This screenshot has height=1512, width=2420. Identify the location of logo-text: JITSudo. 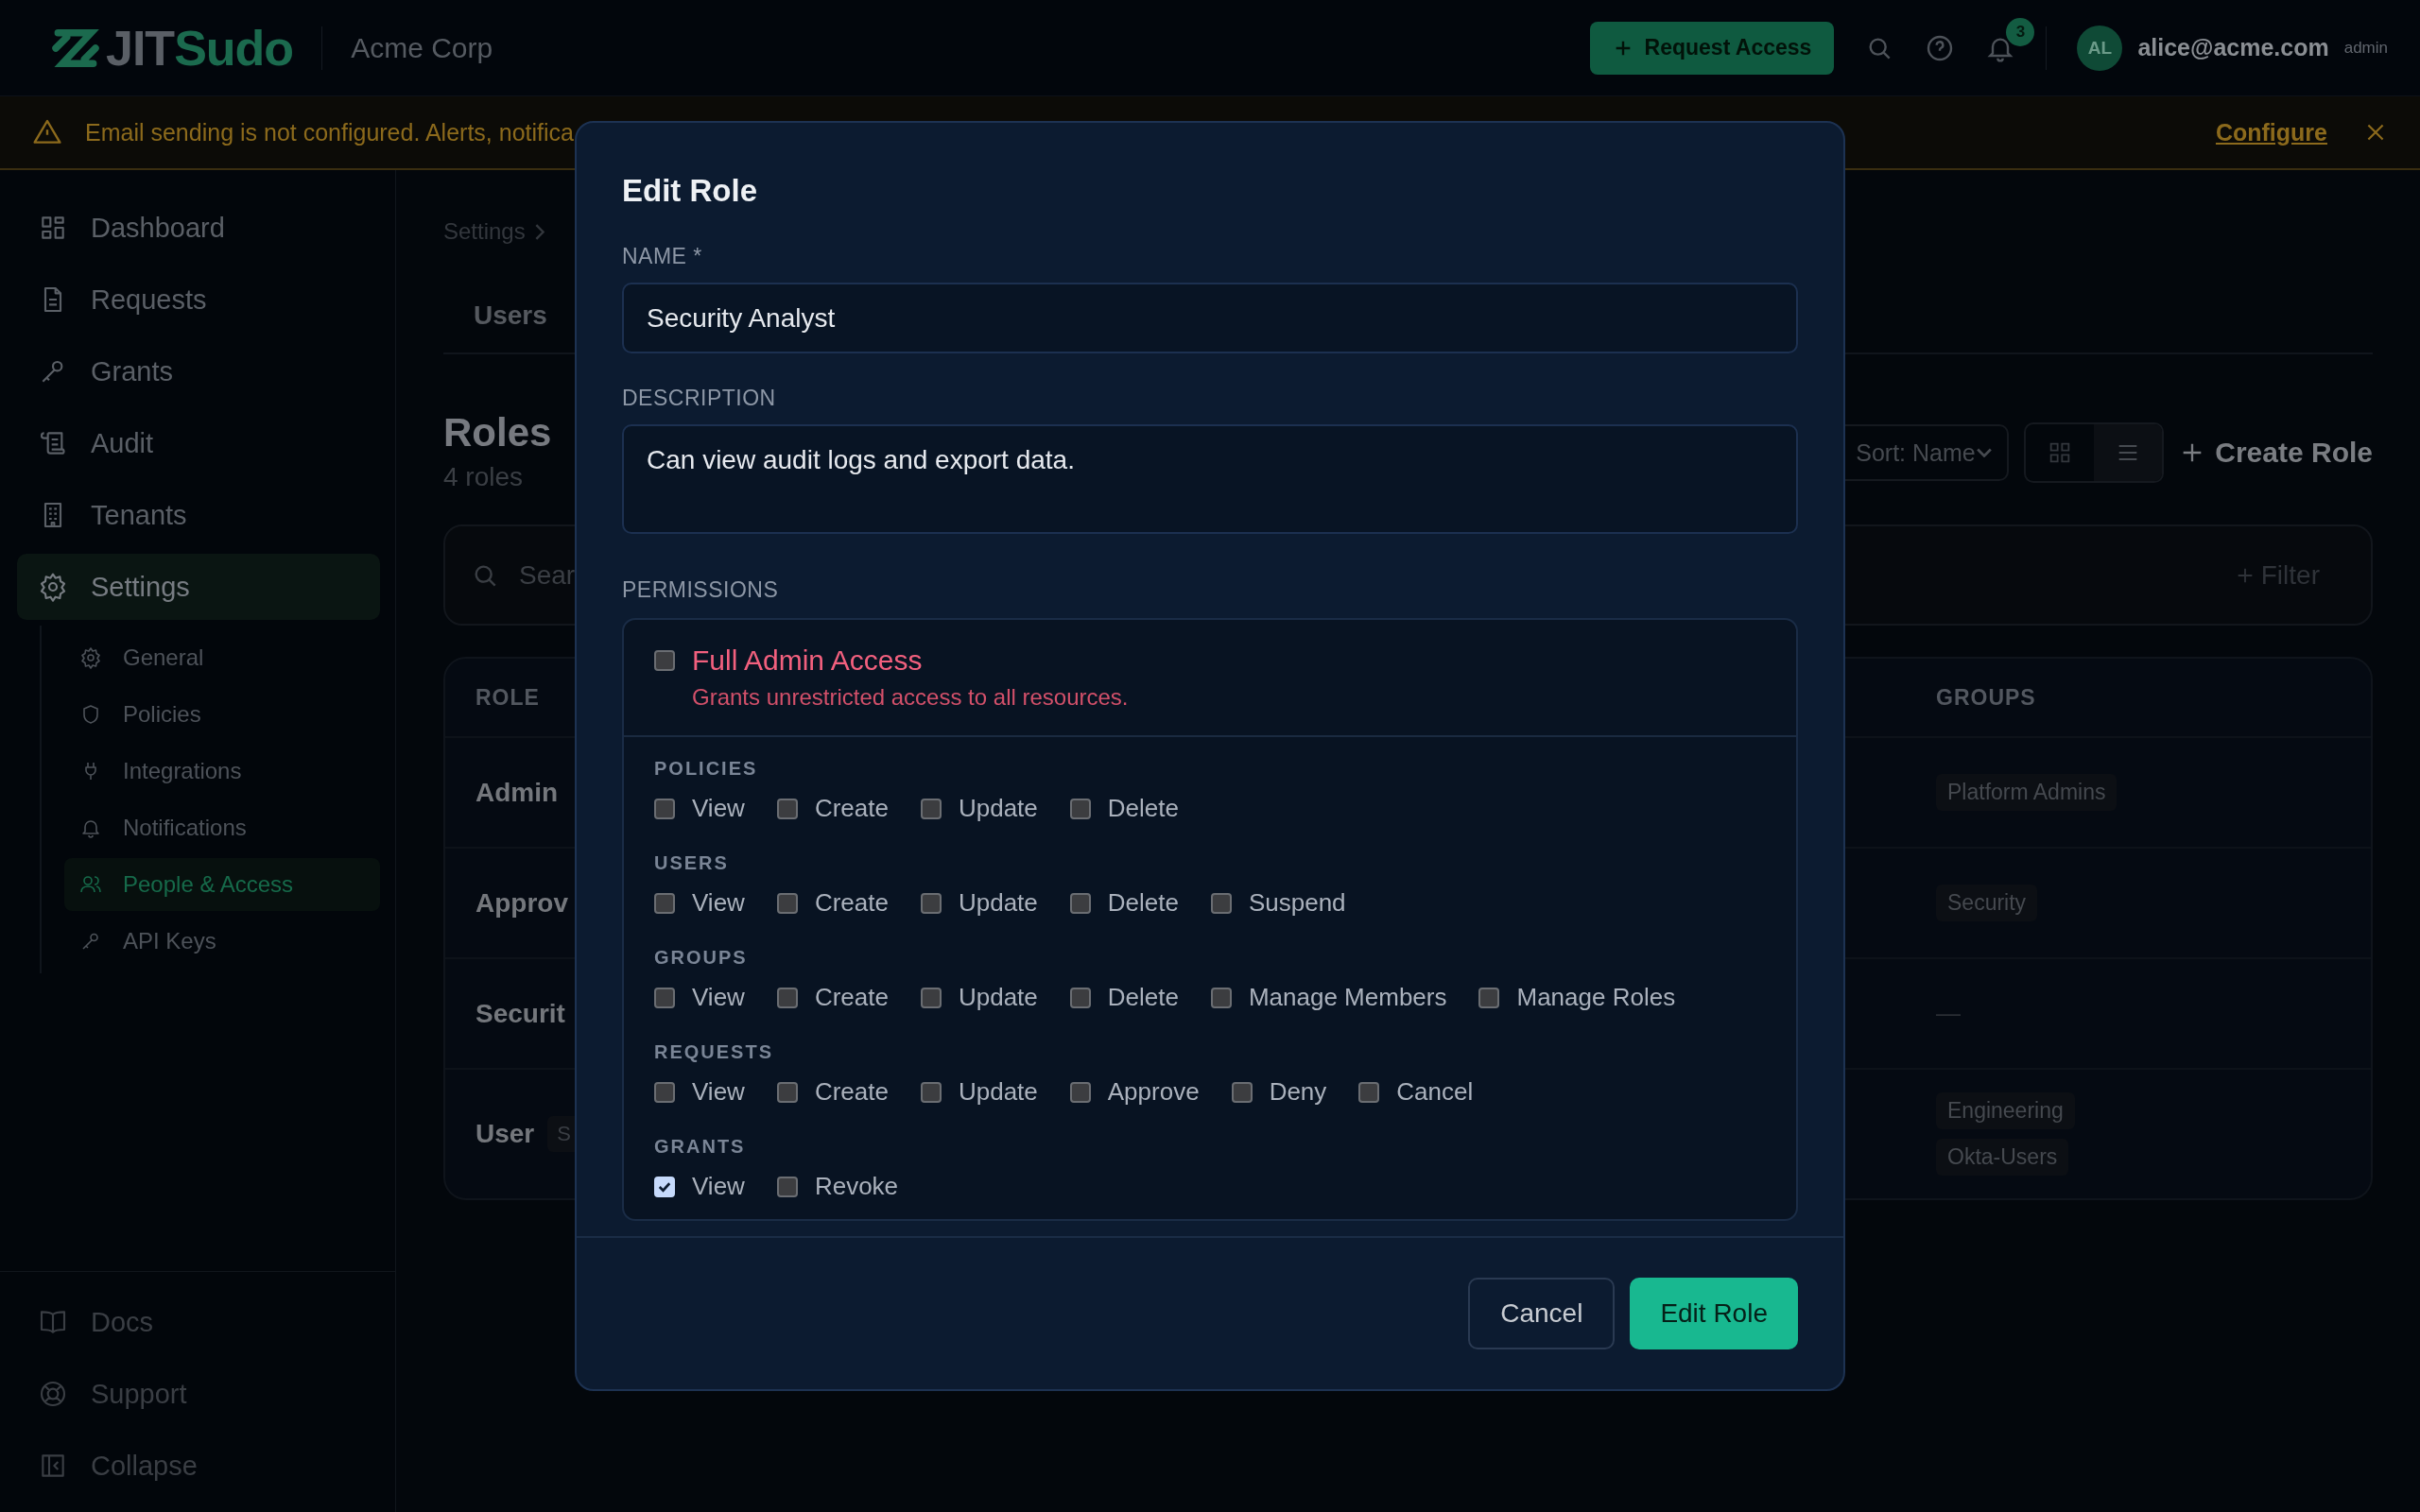
(200, 48).